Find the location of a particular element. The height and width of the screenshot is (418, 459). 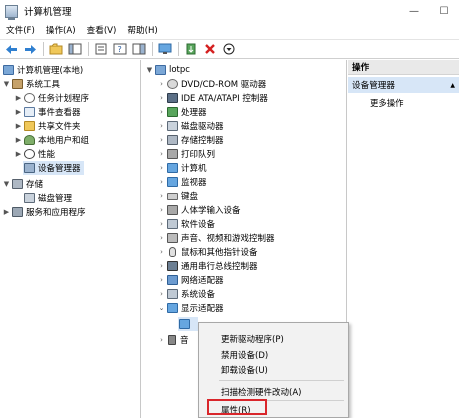

collapse-up-icon: ▲ is located at coordinates (452, 85).